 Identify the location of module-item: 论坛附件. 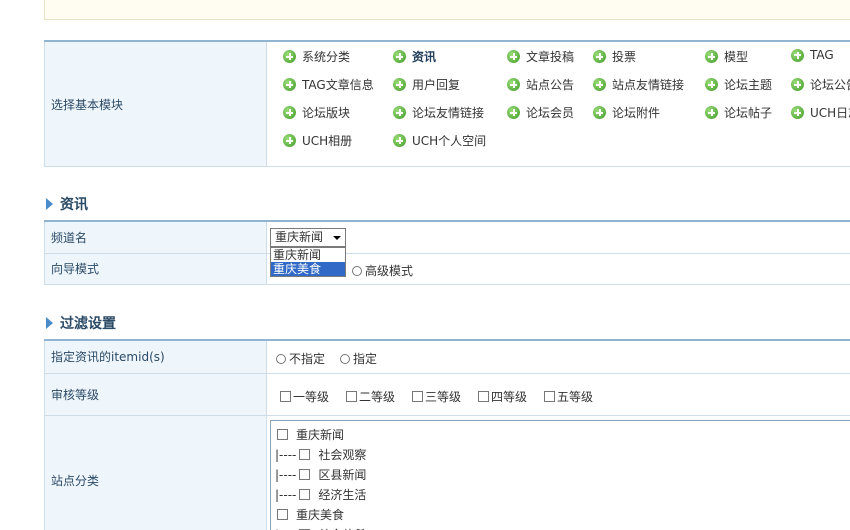
(626, 112).